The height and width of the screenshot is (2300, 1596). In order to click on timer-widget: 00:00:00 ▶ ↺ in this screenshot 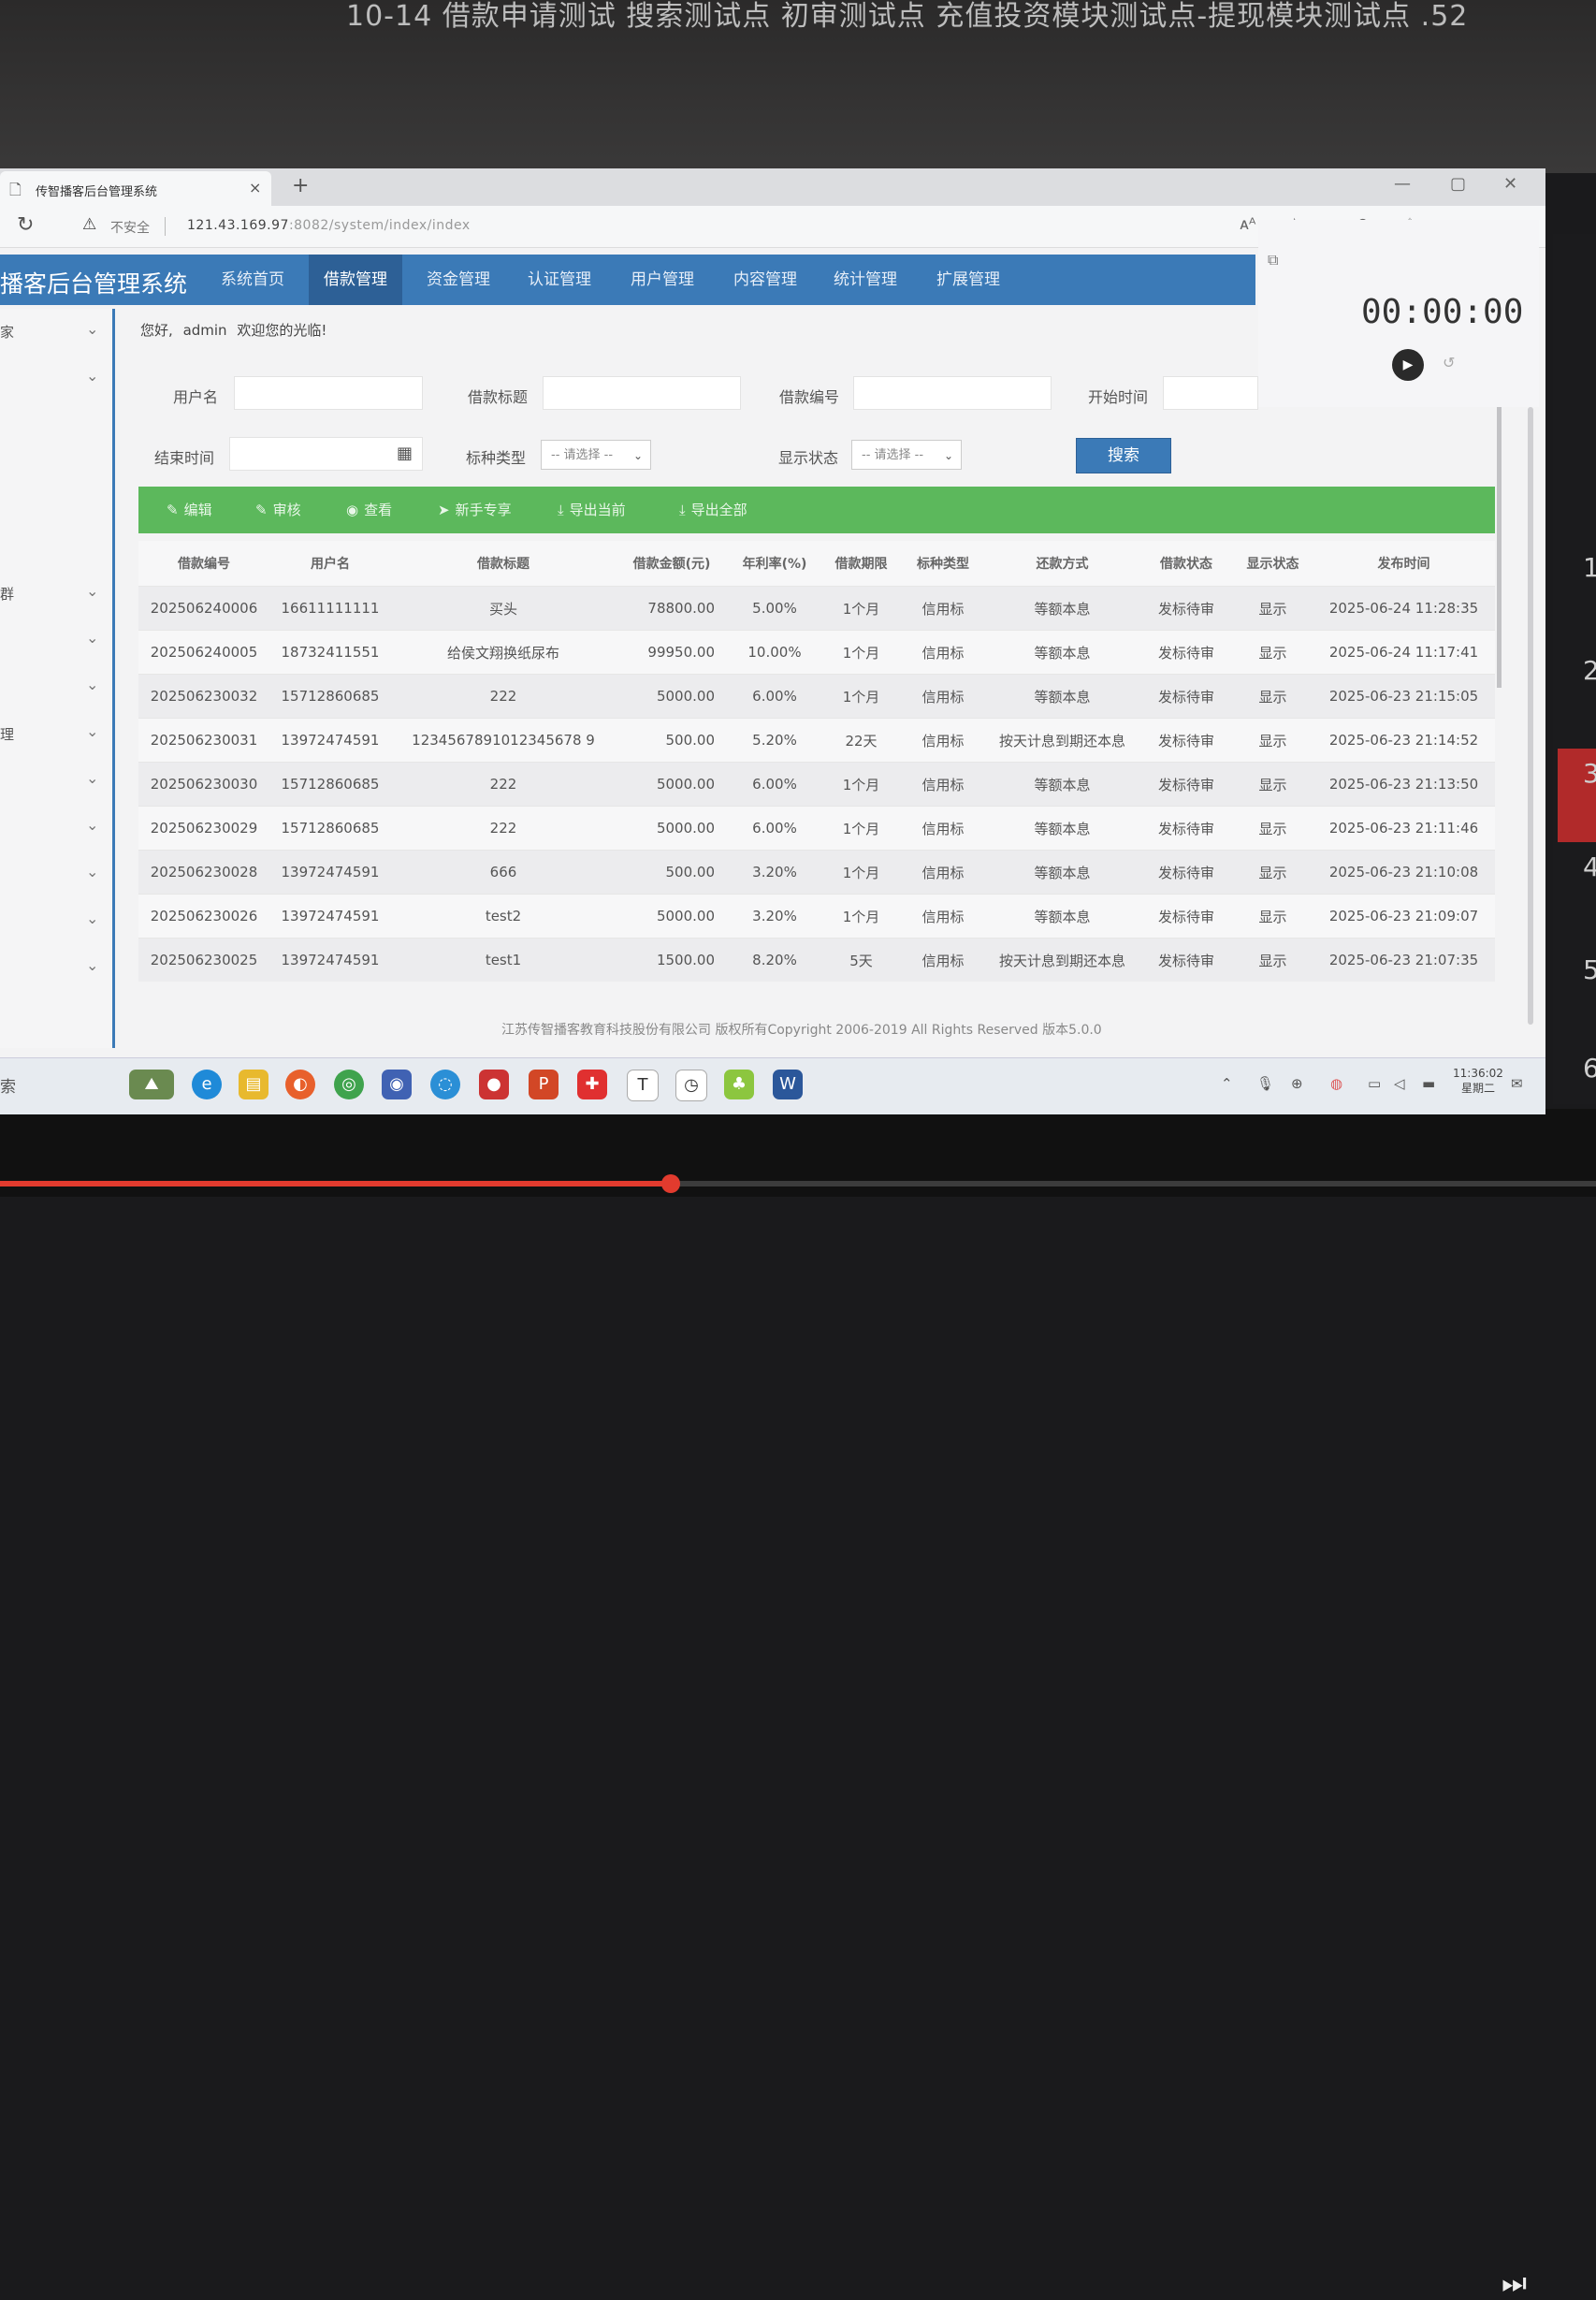, I will do `click(1398, 313)`.